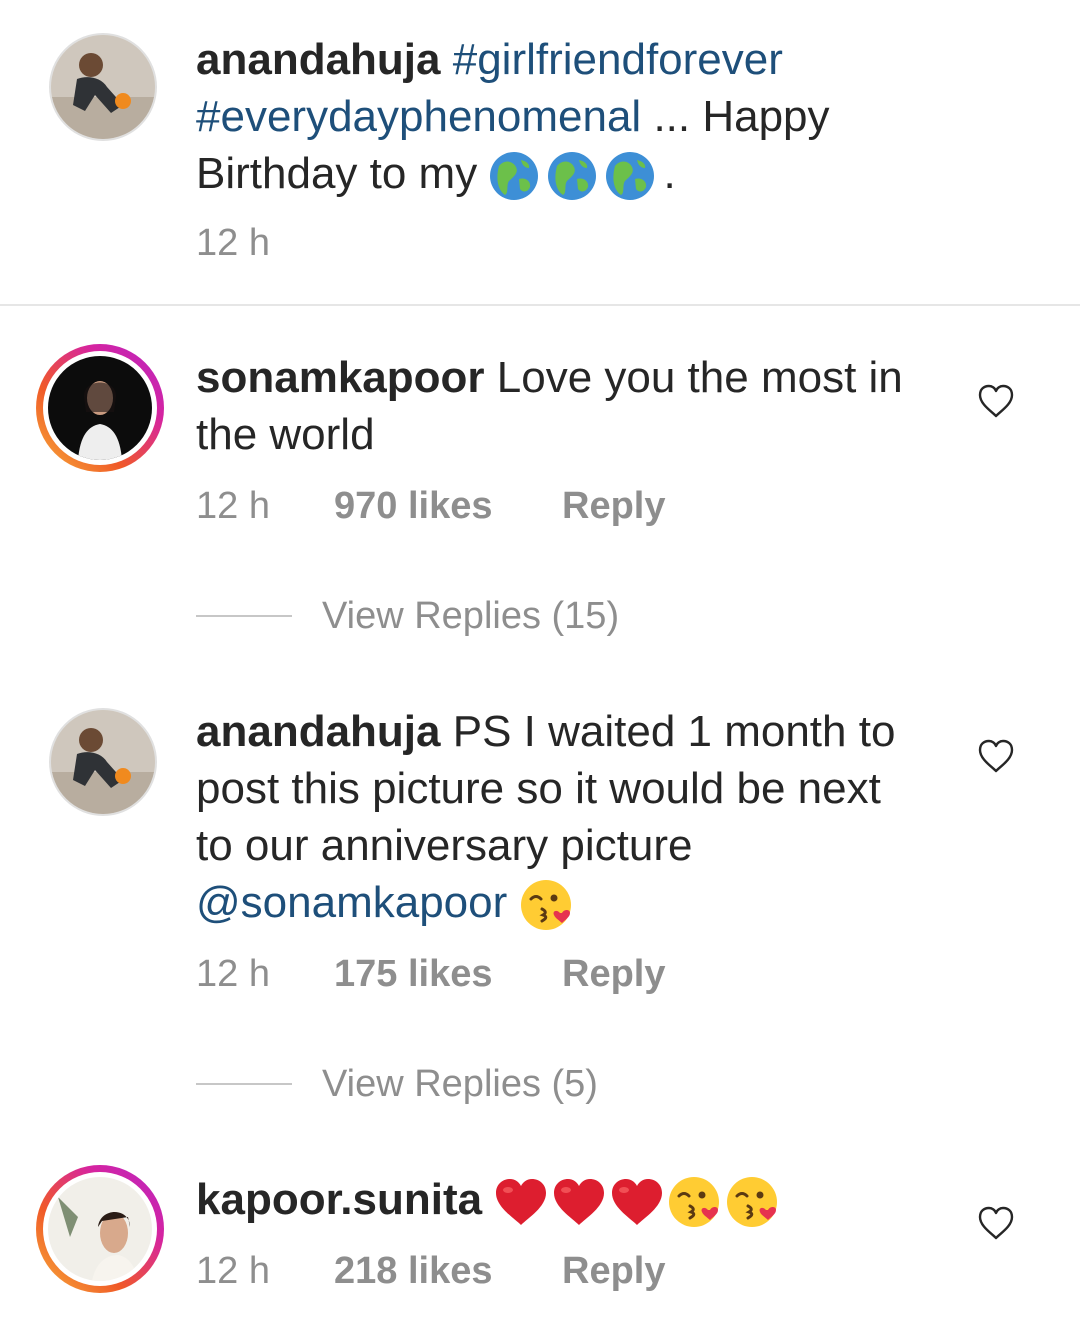  I want to click on comment-likes: 218 likes, so click(448, 1271).